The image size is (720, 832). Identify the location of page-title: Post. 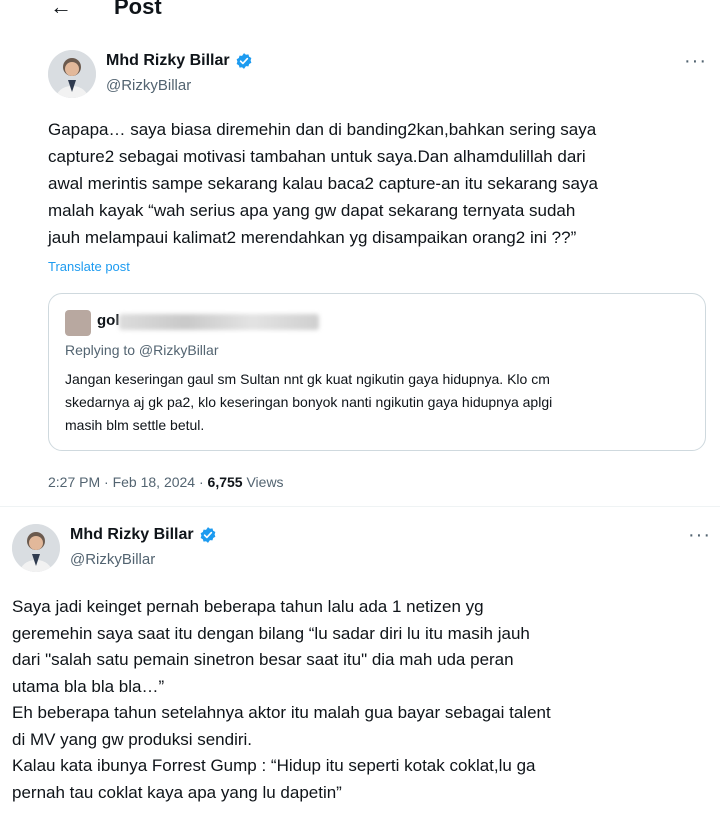
(138, 9).